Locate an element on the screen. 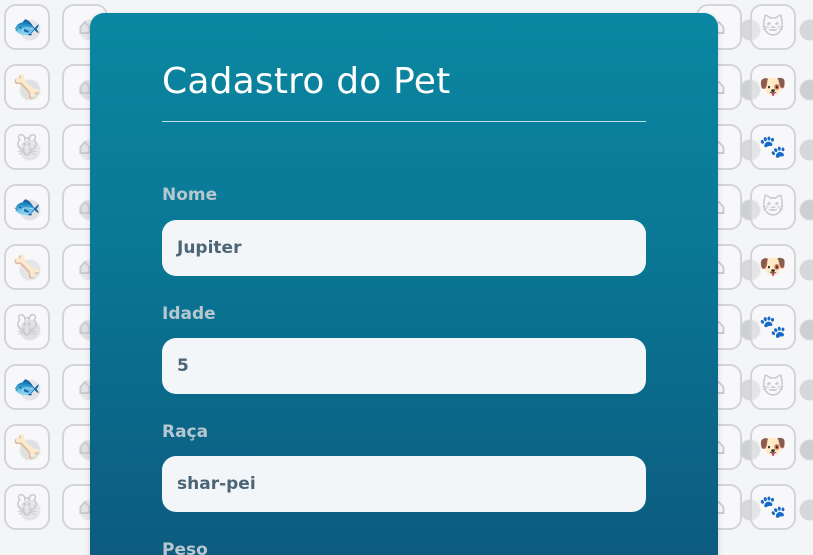 This screenshot has width=813, height=555. nome-label: Nome is located at coordinates (190, 195).